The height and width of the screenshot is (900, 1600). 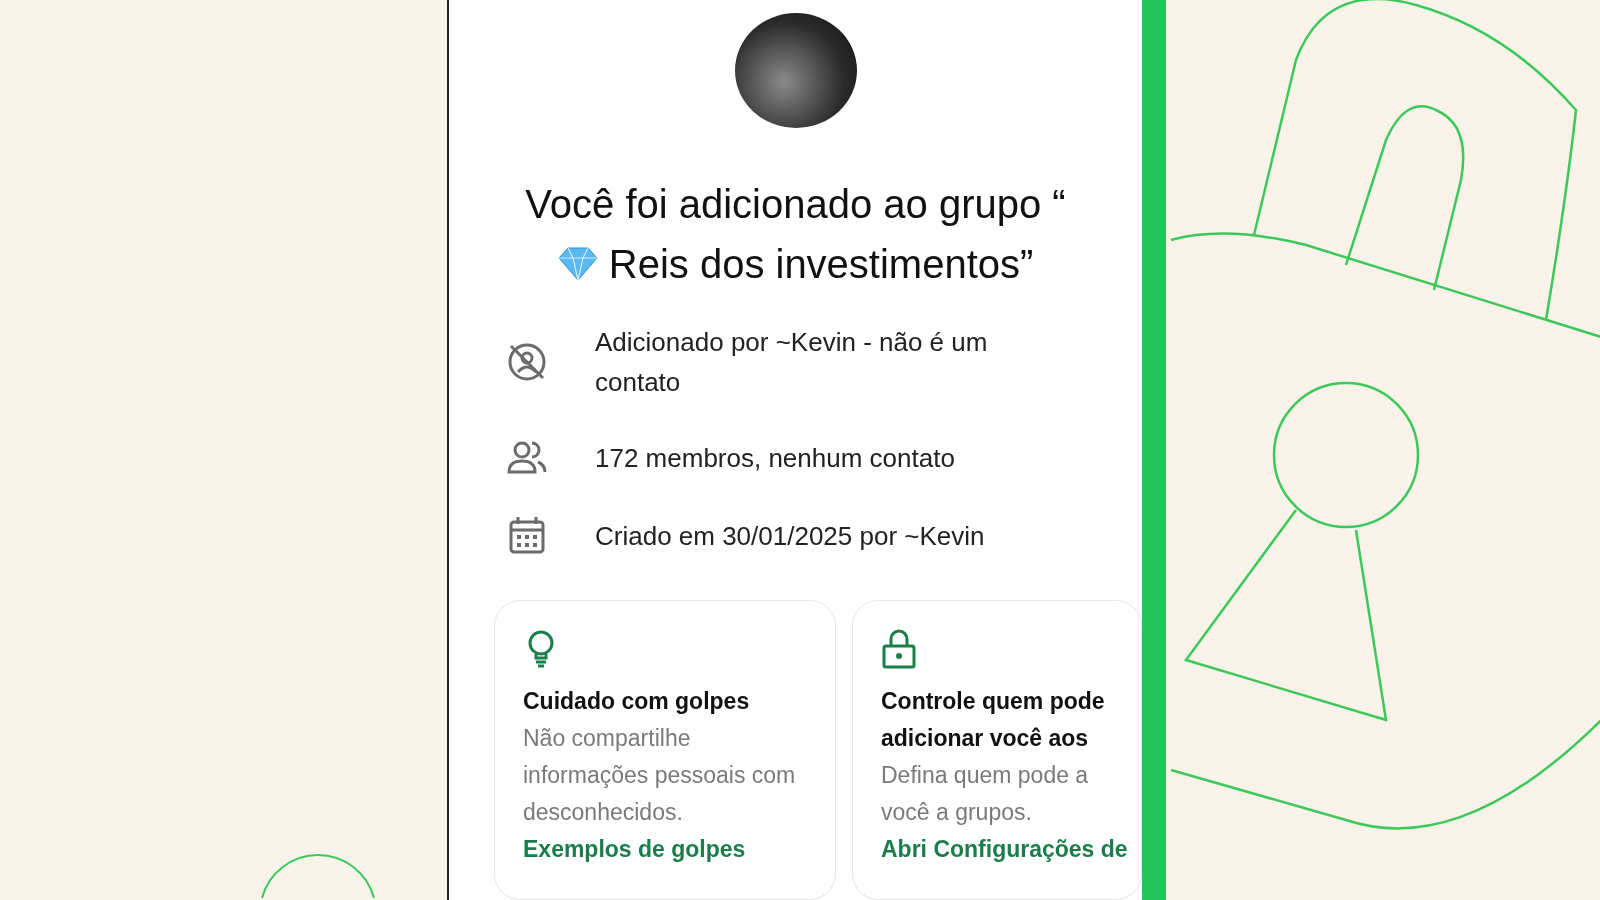 I want to click on info-text: Adicionado por ~Kevin - não é um contato, so click(x=792, y=362).